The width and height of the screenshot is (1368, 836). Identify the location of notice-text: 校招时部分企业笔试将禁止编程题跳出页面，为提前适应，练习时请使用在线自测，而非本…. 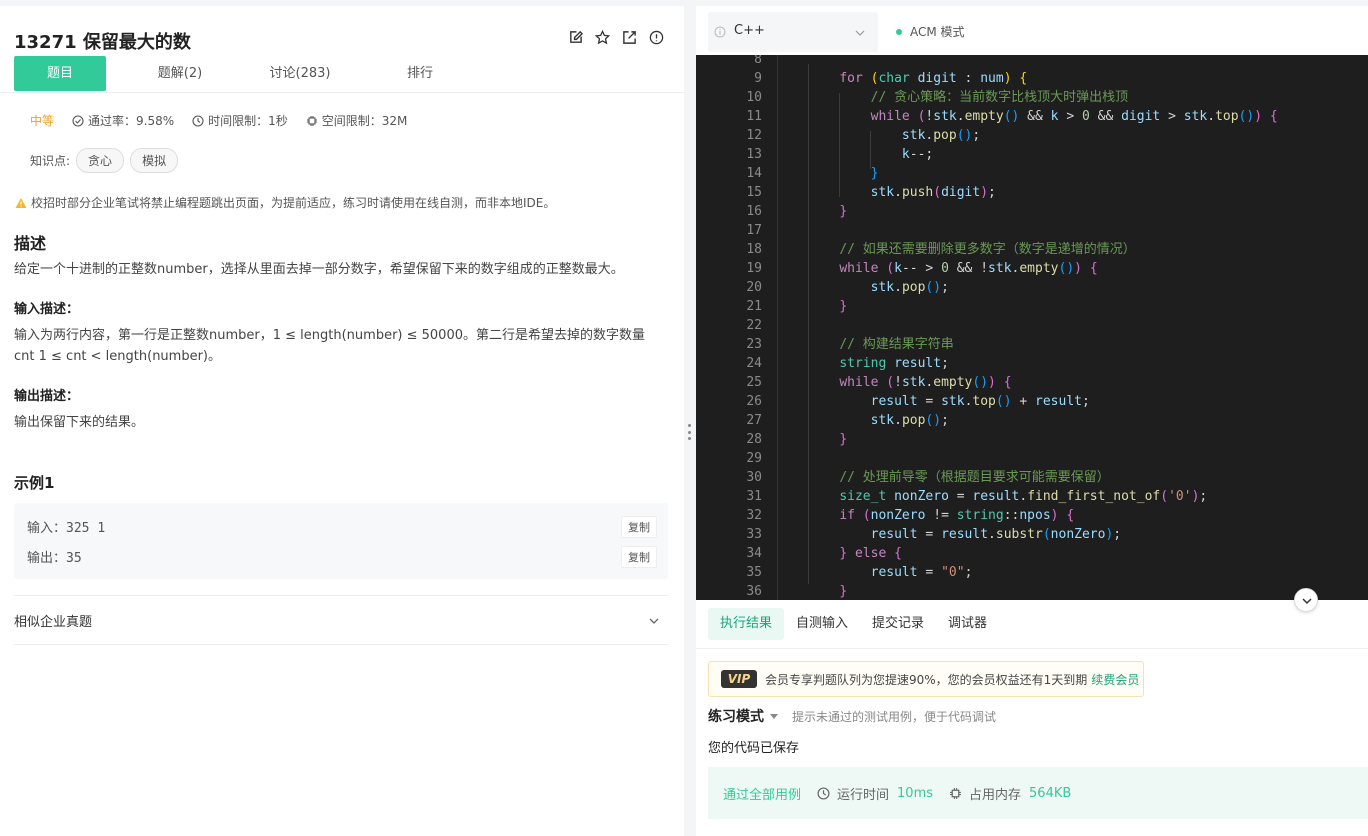
(293, 203).